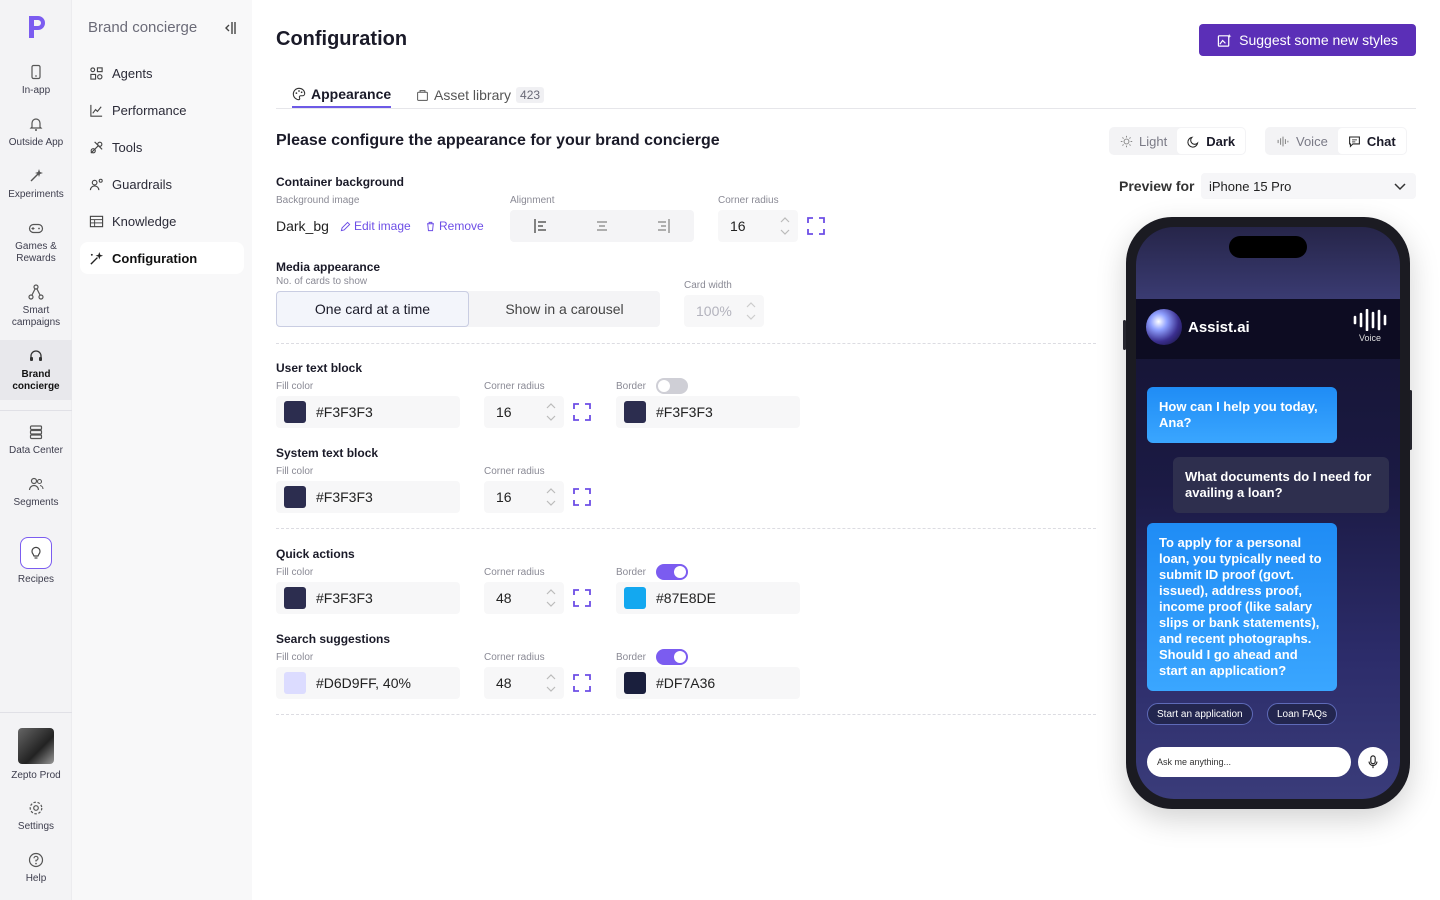  I want to click on one-card-option: One card at a time, so click(372, 309).